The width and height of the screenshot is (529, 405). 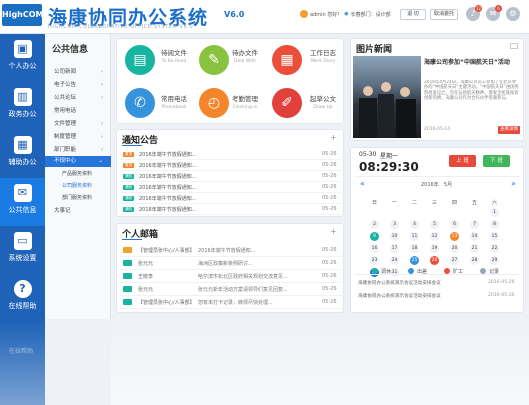 I want to click on gear-icon: ⚙, so click(x=513, y=14).